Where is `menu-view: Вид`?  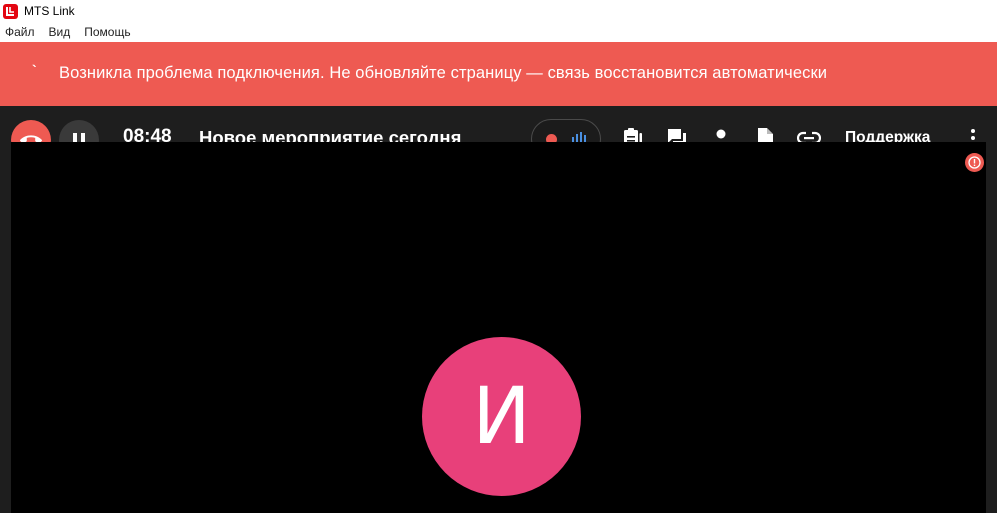 menu-view: Вид is located at coordinates (60, 32).